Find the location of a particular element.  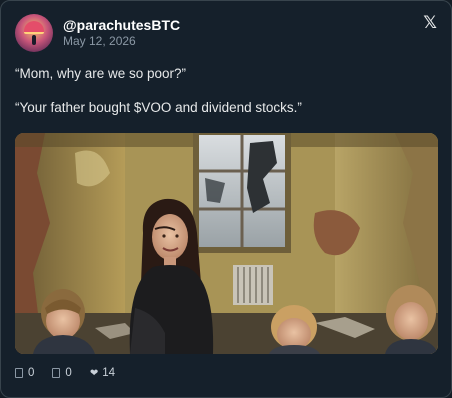

post-date: May 12, 2026 is located at coordinates (121, 41).